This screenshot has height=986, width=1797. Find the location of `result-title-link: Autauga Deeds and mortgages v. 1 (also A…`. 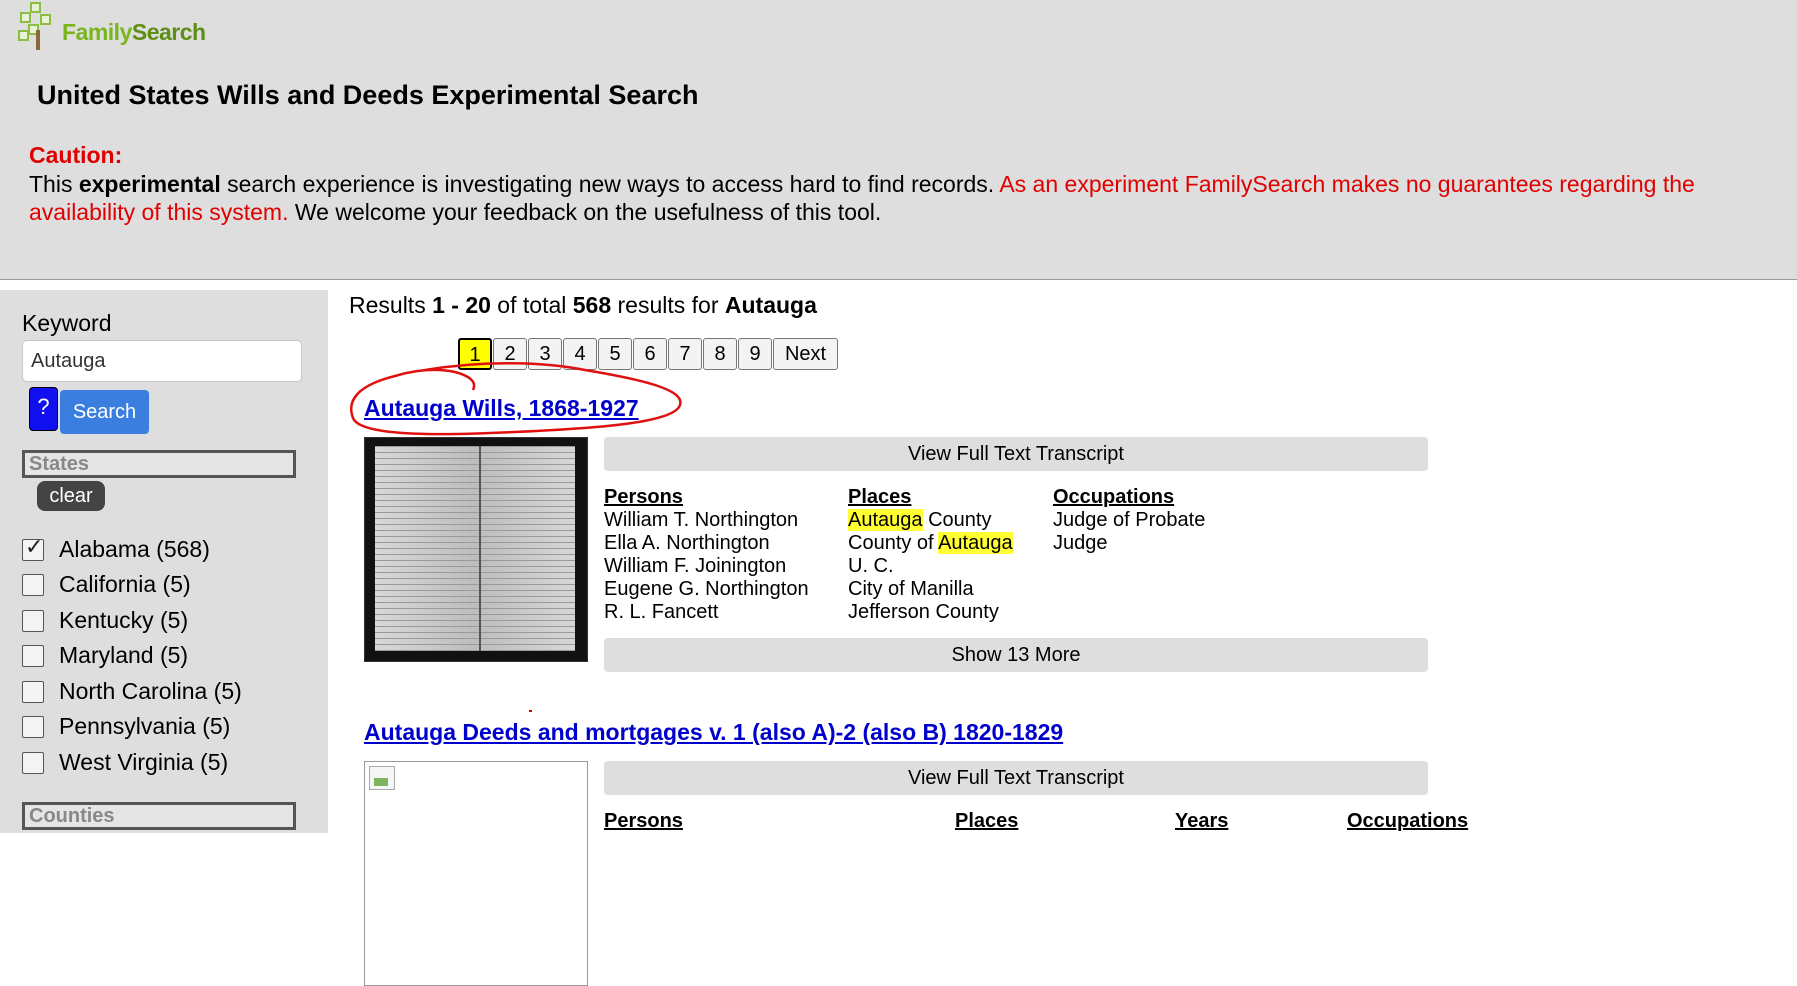

result-title-link: Autauga Deeds and mortgages v. 1 (also A… is located at coordinates (713, 732).